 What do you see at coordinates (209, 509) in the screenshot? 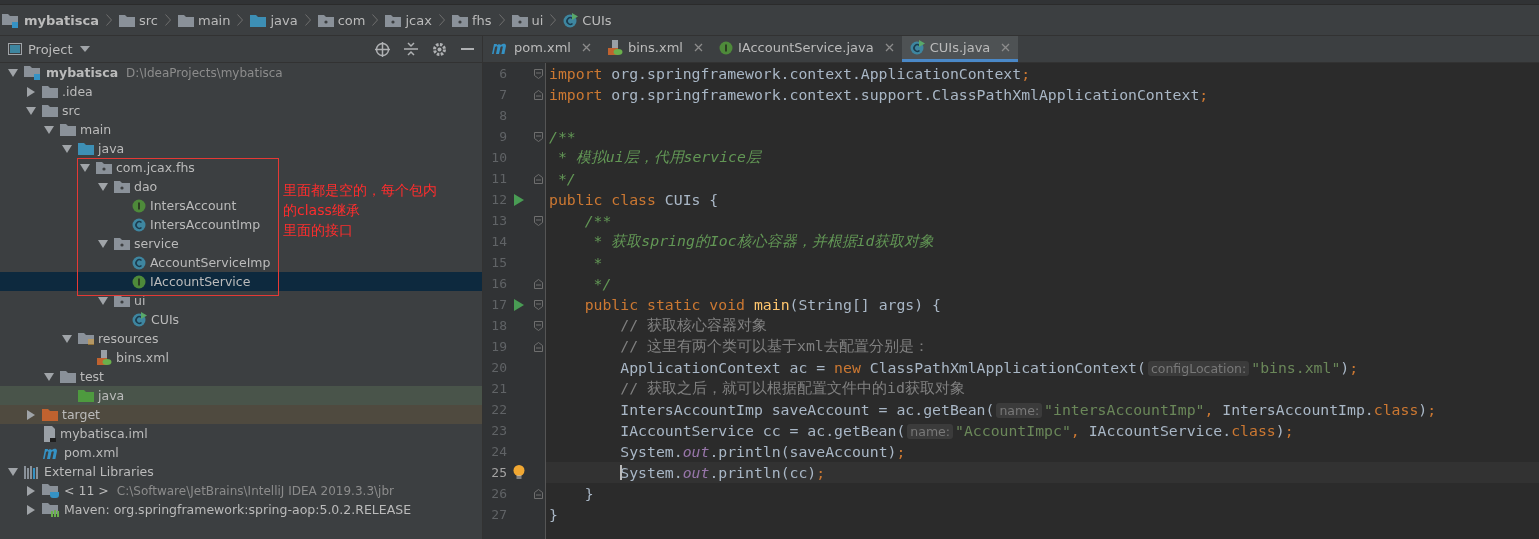
I see `tree-item: Maven: org.springframework:spring-aop:5.0.2.RELEASE` at bounding box center [209, 509].